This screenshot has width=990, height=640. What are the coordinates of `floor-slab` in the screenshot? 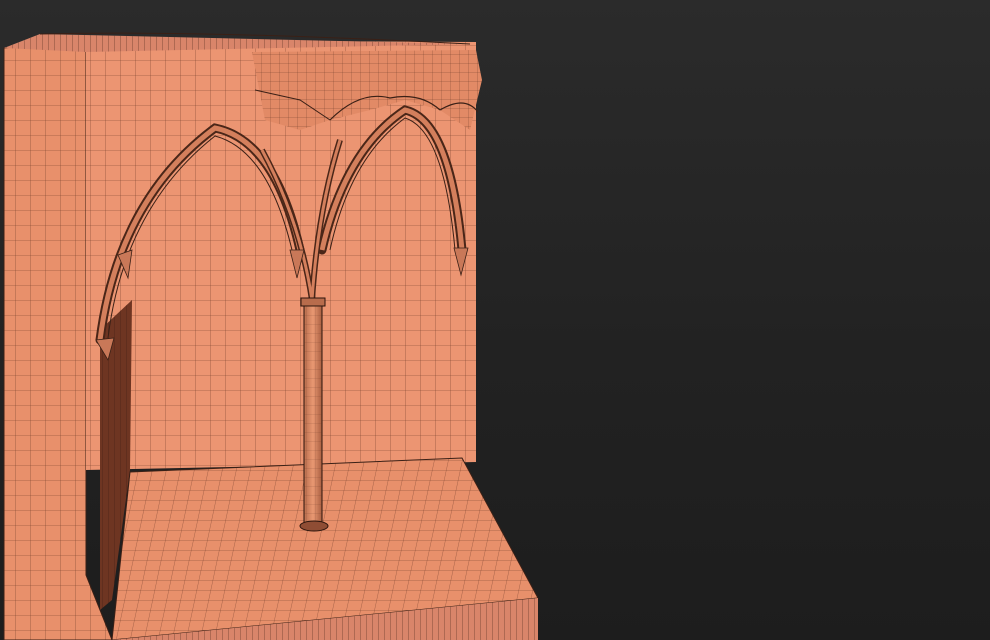 It's located at (325, 548).